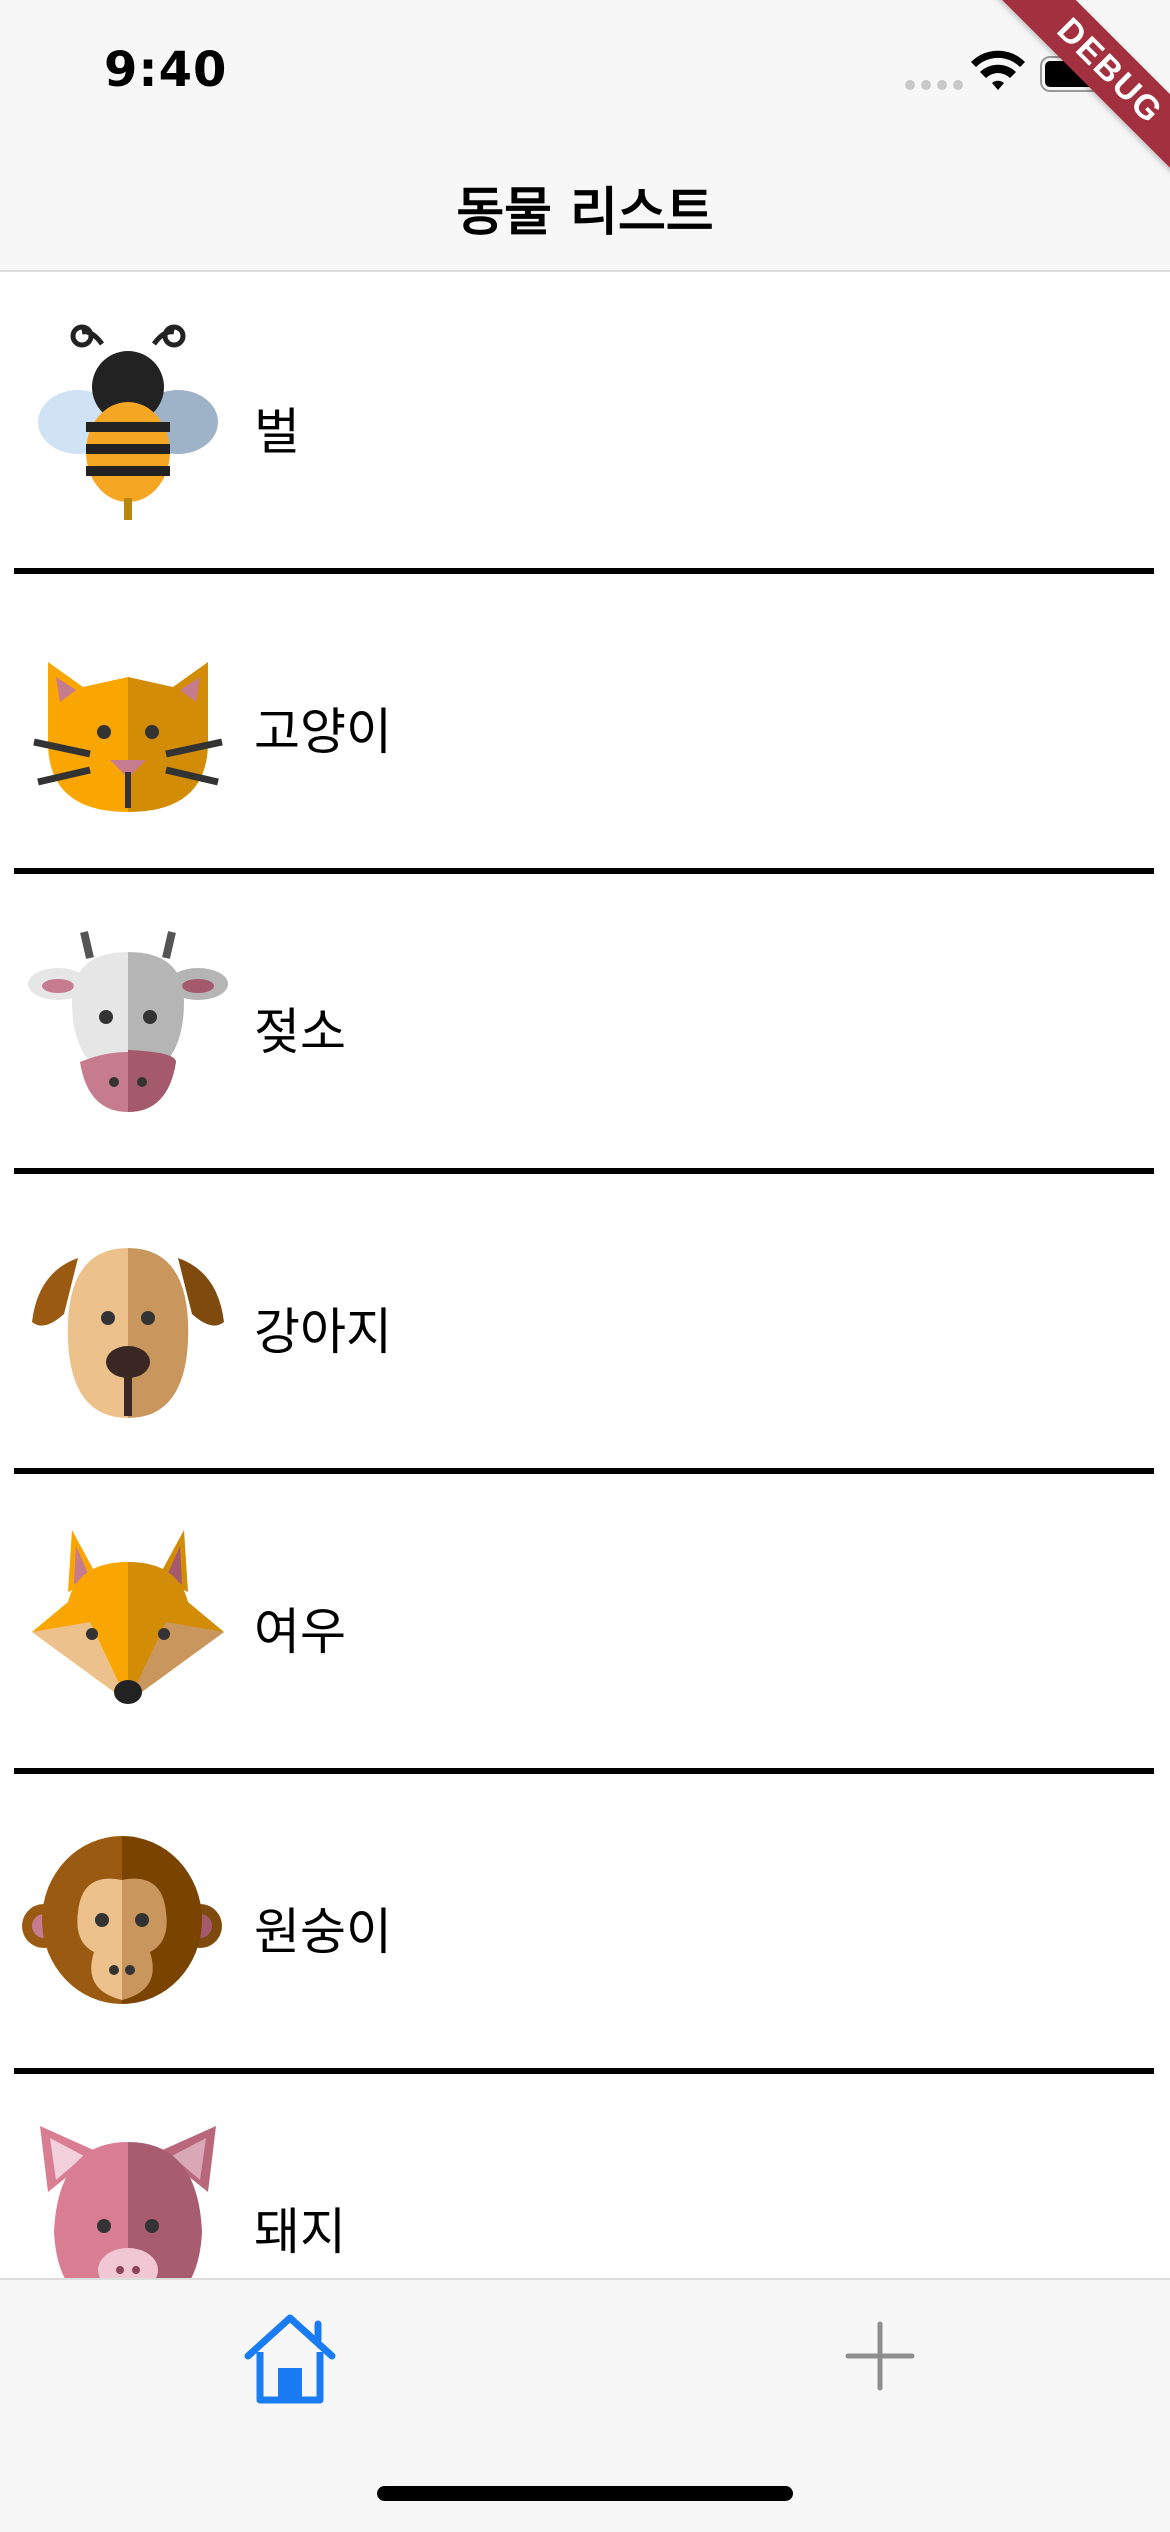  What do you see at coordinates (585, 1624) in the screenshot?
I see `list-item-fox: 여우` at bounding box center [585, 1624].